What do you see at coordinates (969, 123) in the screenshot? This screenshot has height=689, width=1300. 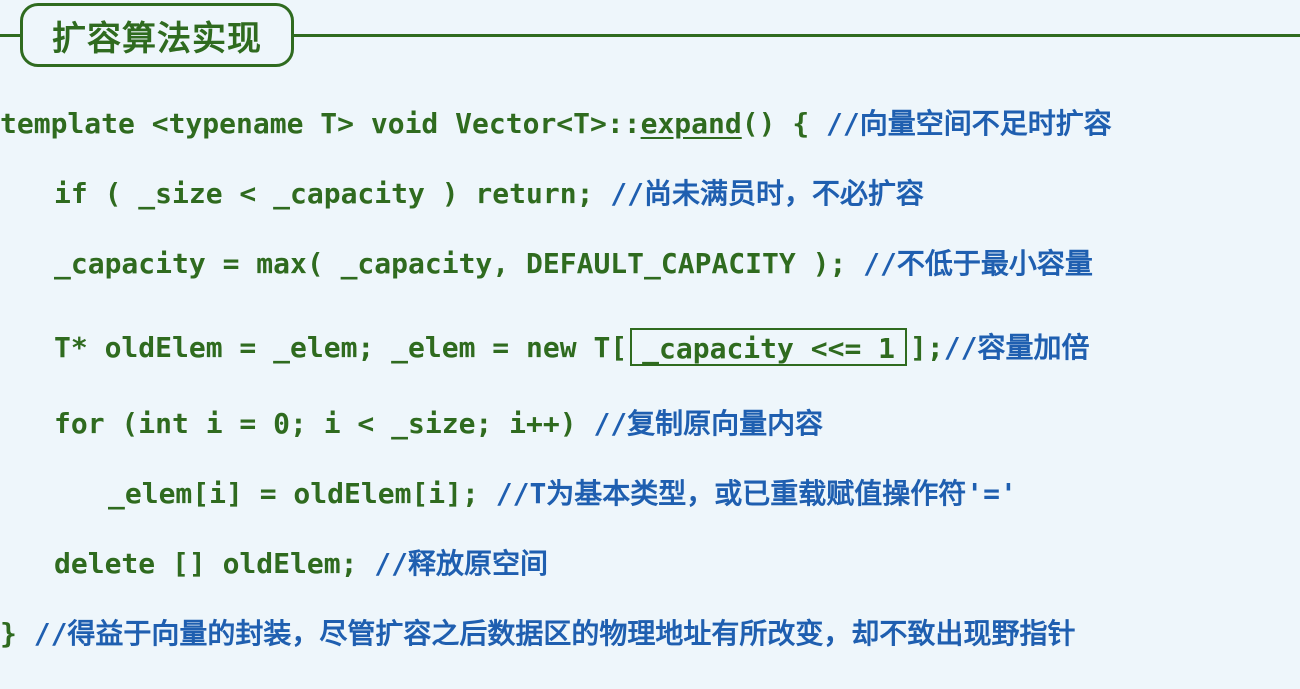 I see `code-comment: //向量空间不足时扩容` at bounding box center [969, 123].